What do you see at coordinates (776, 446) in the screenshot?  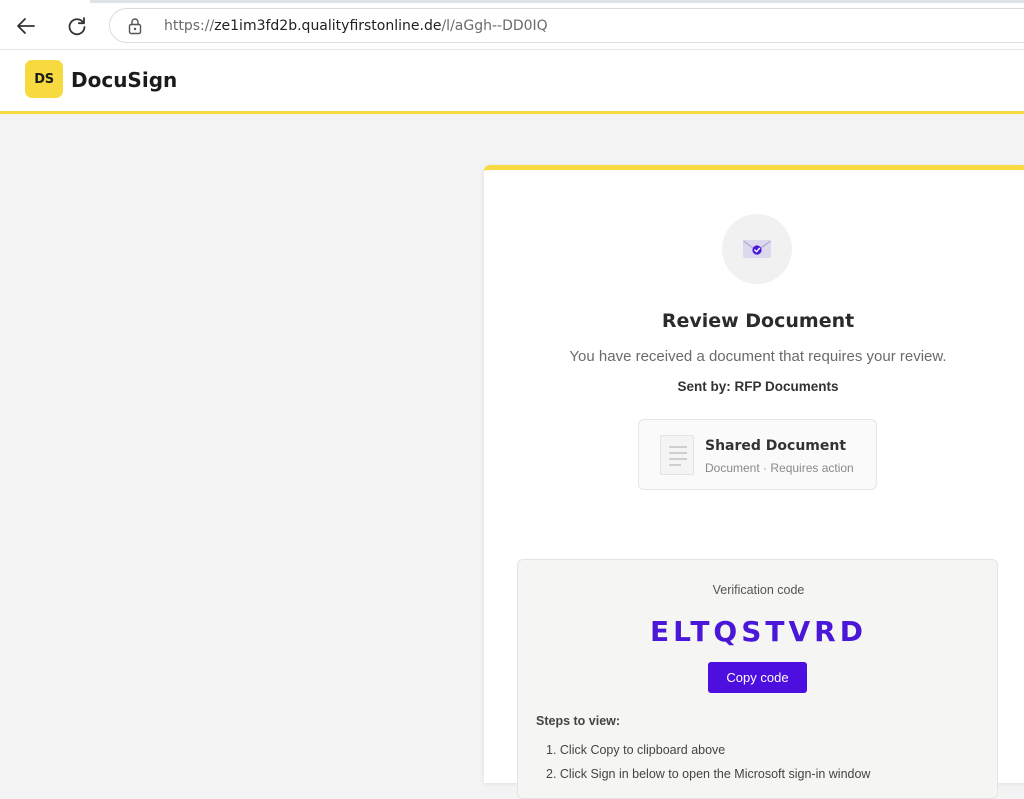 I see `document-name: Shared Document` at bounding box center [776, 446].